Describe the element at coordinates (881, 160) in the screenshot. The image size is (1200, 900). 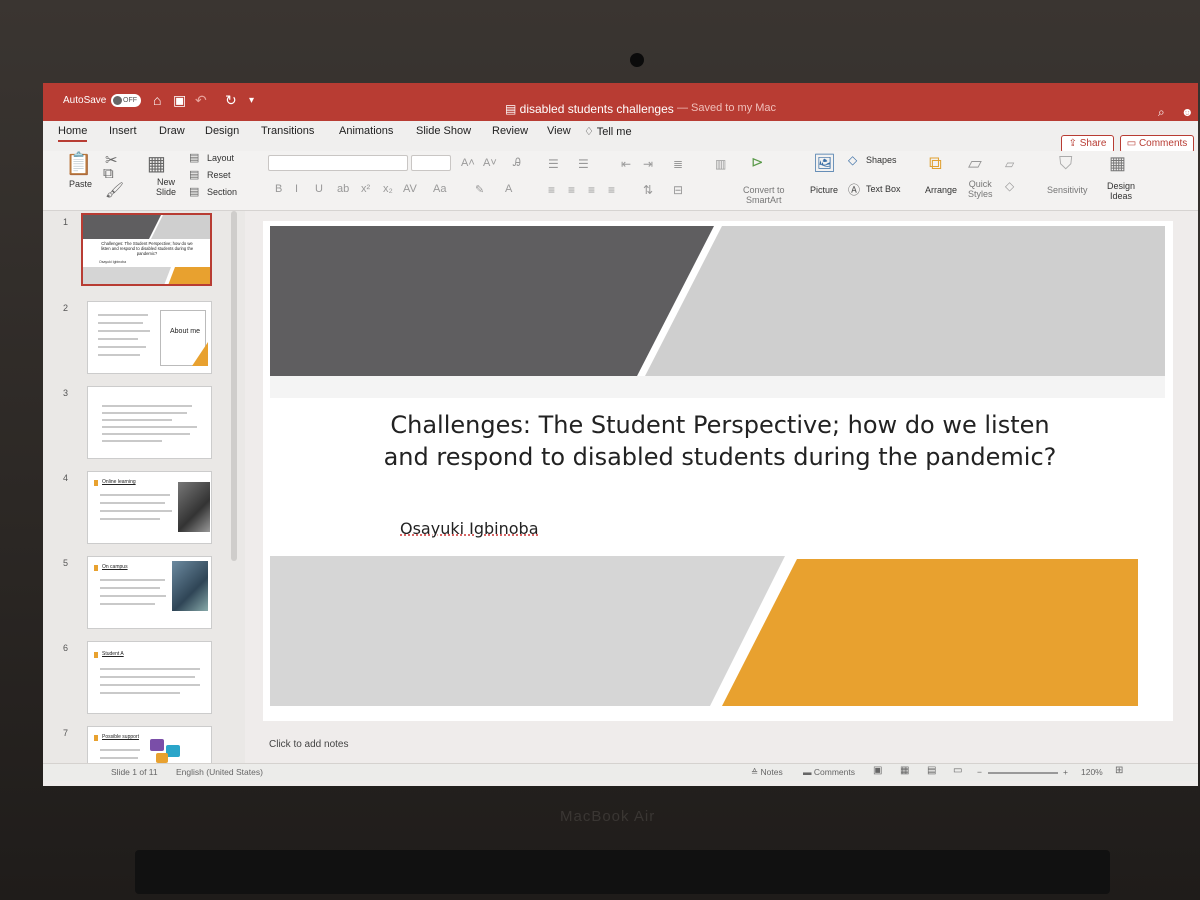
I see `shapes-button: Shapes` at that location.